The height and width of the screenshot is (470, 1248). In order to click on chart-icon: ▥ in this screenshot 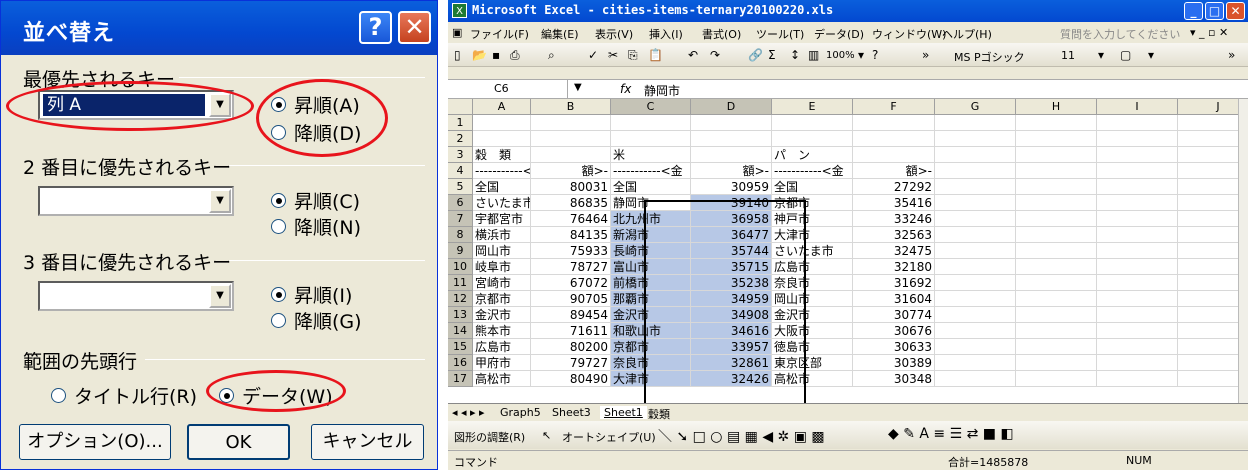, I will do `click(813, 55)`.